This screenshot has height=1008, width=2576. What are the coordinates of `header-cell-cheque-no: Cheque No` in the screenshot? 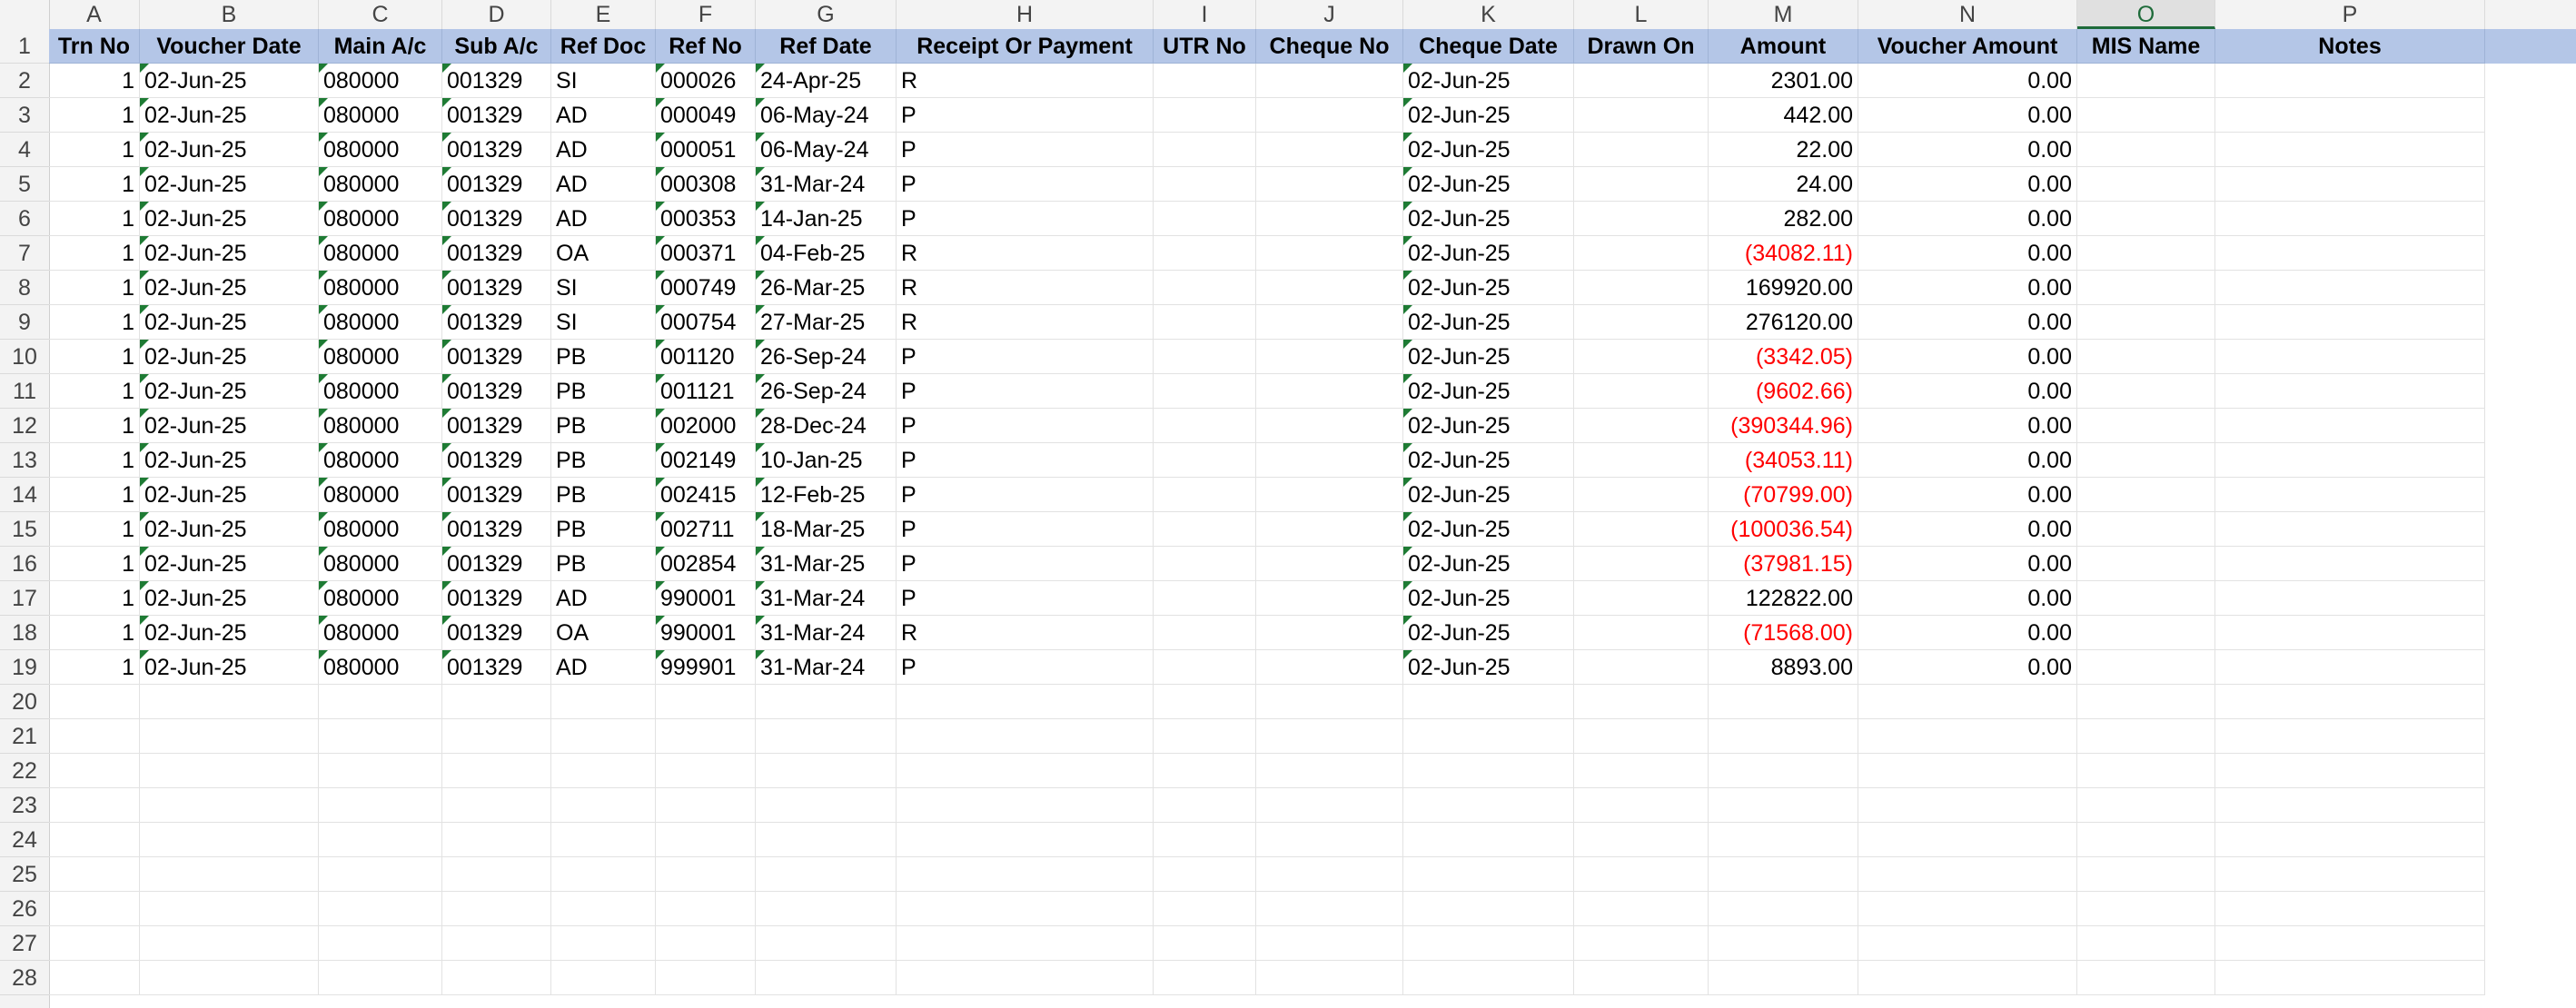 It's located at (1329, 47).